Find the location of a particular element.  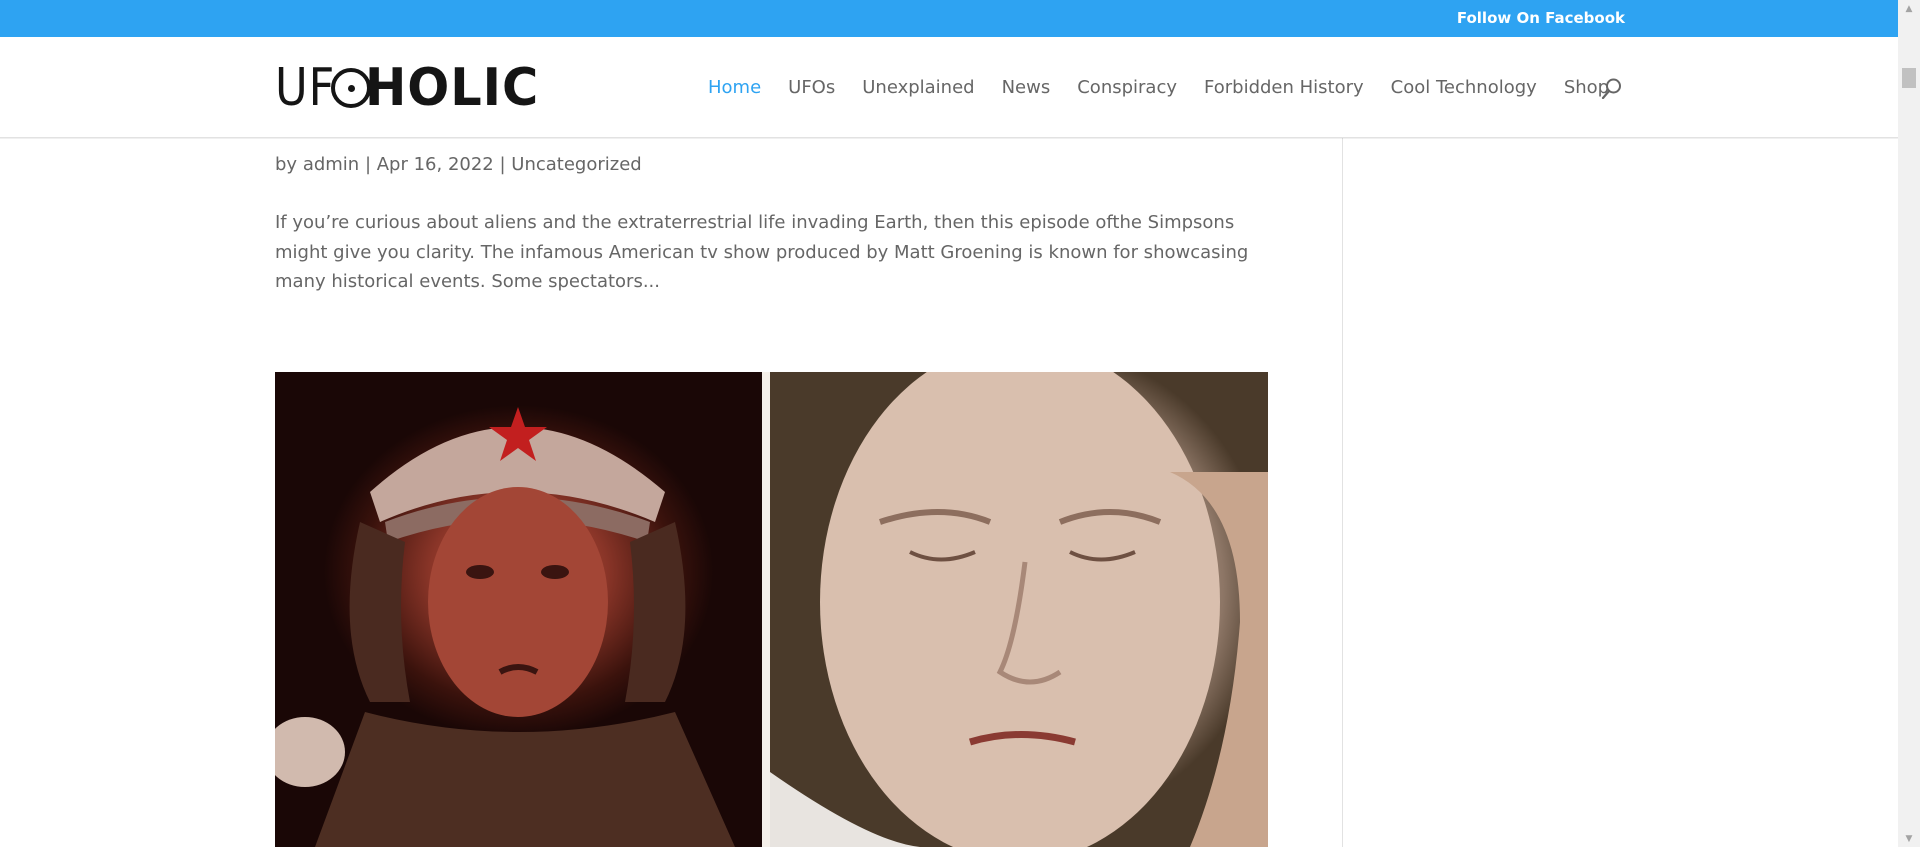

site-logo: UF HOLIC is located at coordinates (420, 88).